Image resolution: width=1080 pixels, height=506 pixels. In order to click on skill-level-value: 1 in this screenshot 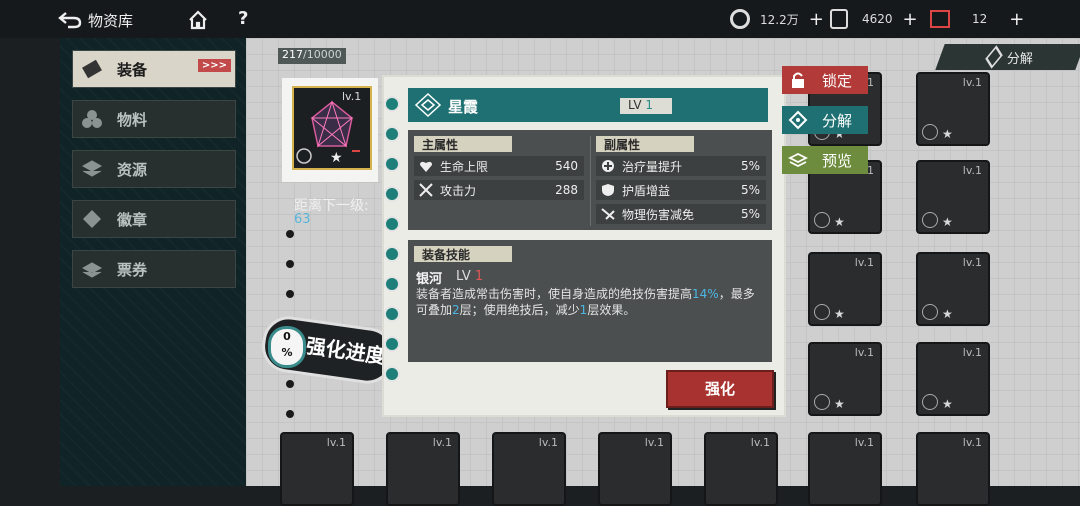, I will do `click(479, 276)`.